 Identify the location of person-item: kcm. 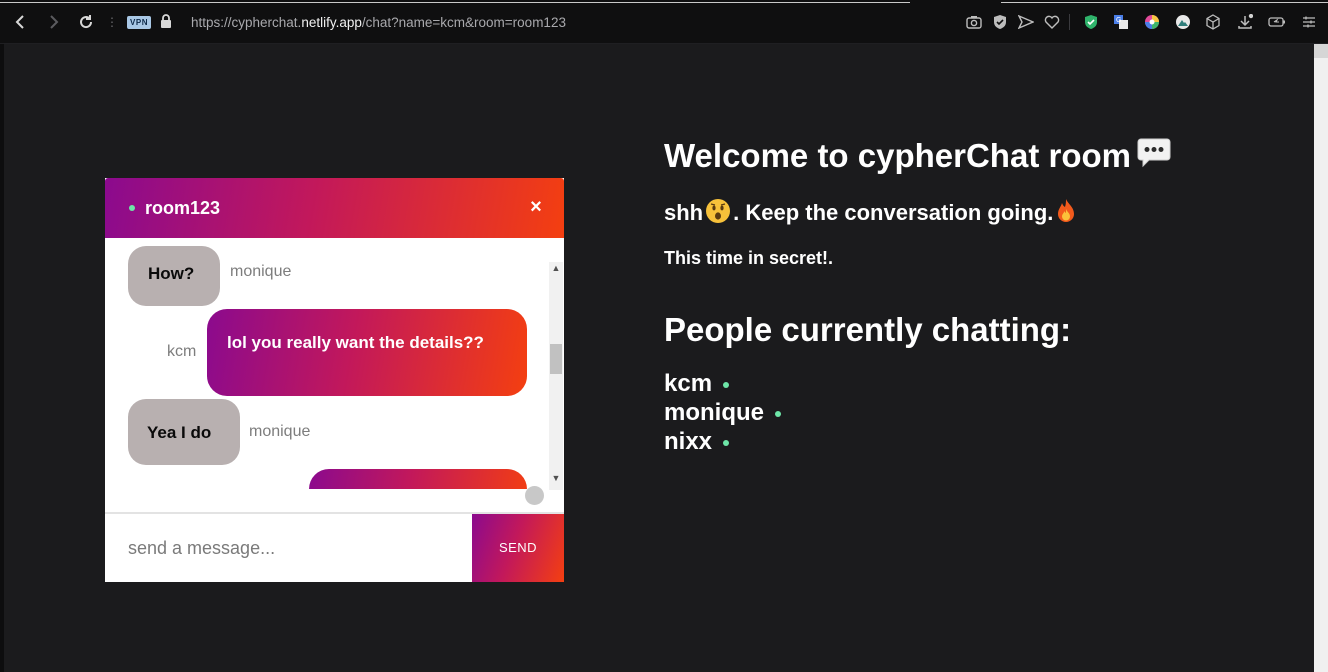
(722, 383).